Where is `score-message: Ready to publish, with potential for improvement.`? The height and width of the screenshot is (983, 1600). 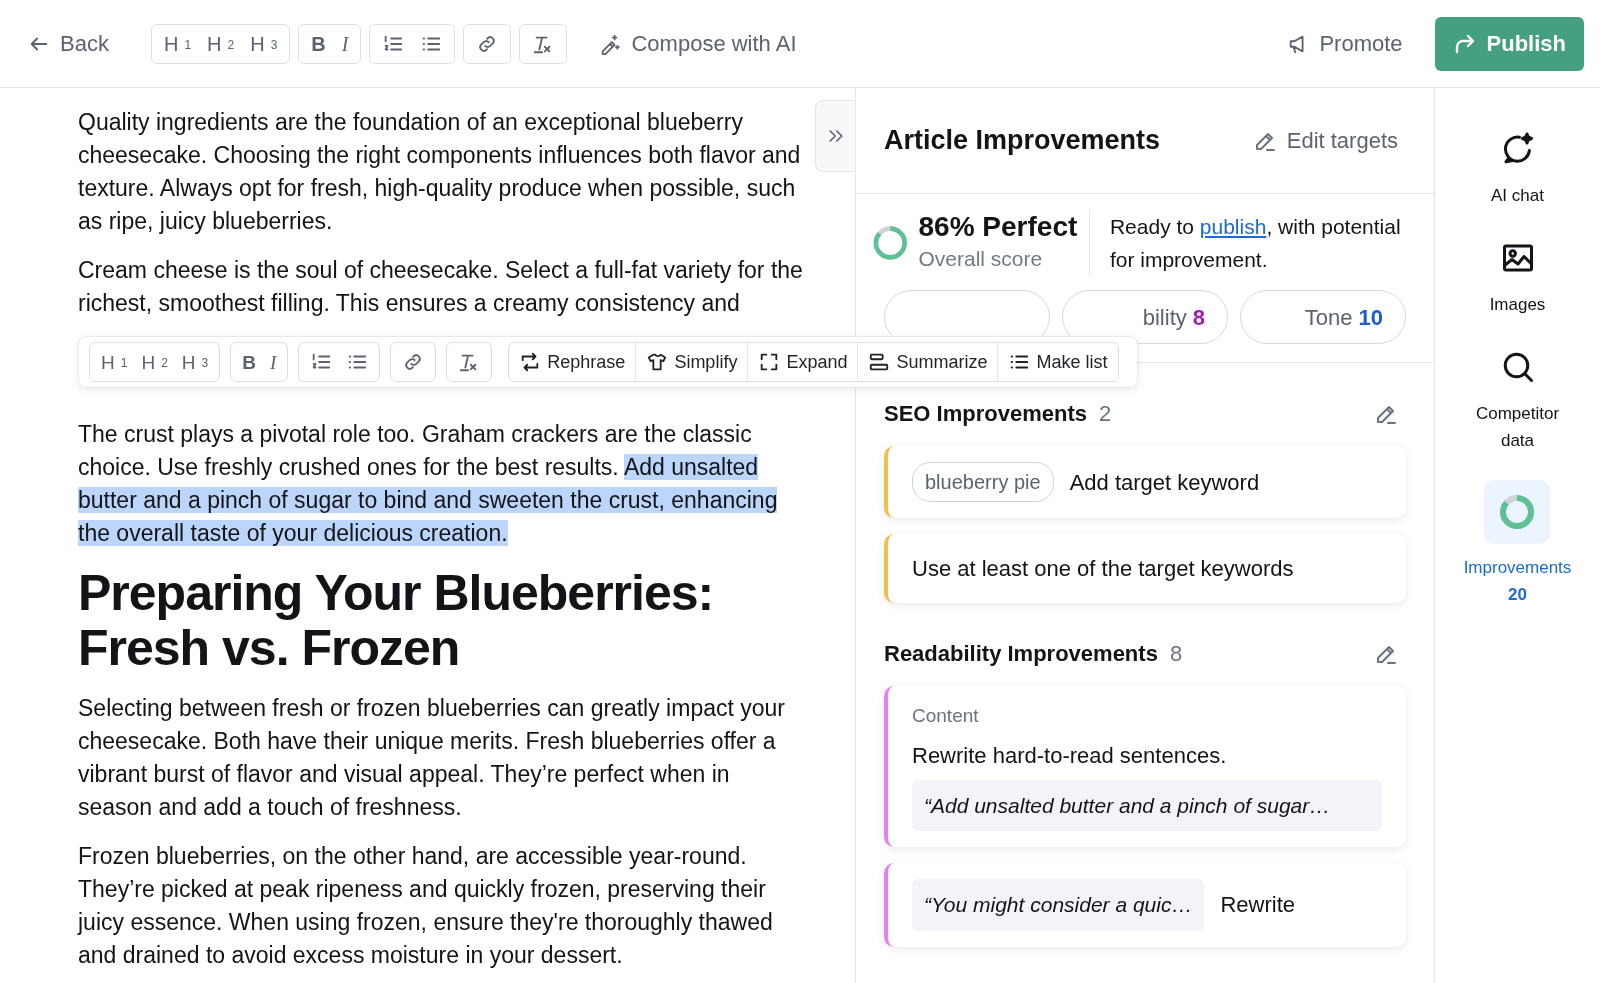
score-message: Ready to publish, with potential for improvement. is located at coordinates (1255, 243).